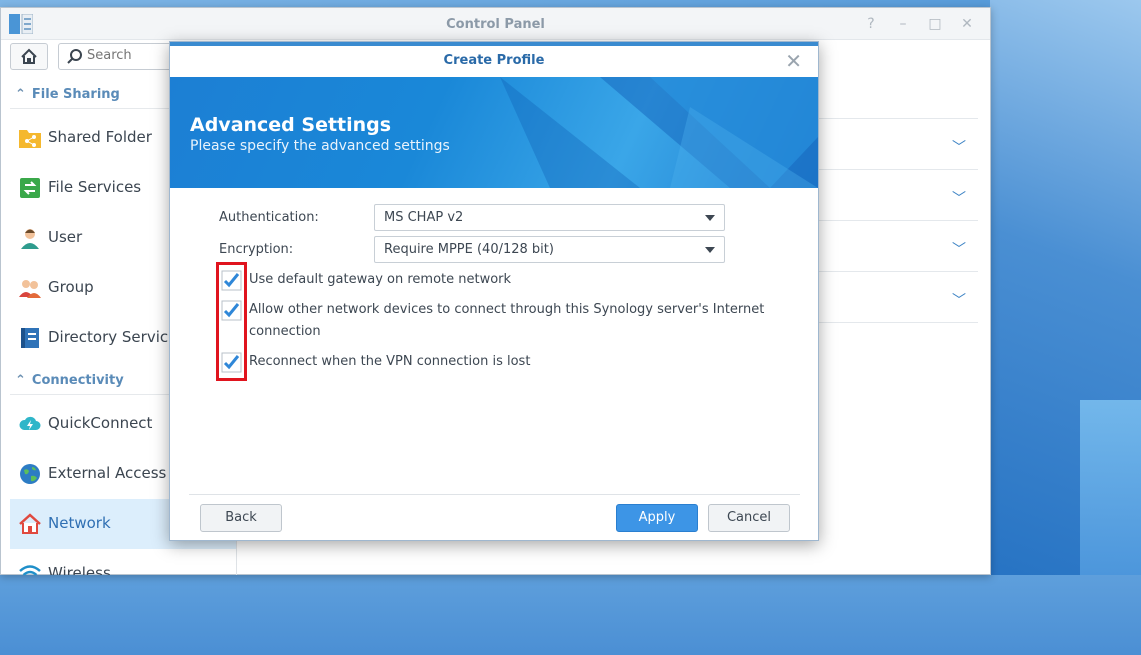 The image size is (1141, 655). I want to click on section-header-file-sharing: ⌃ File Sharing, so click(67, 97).